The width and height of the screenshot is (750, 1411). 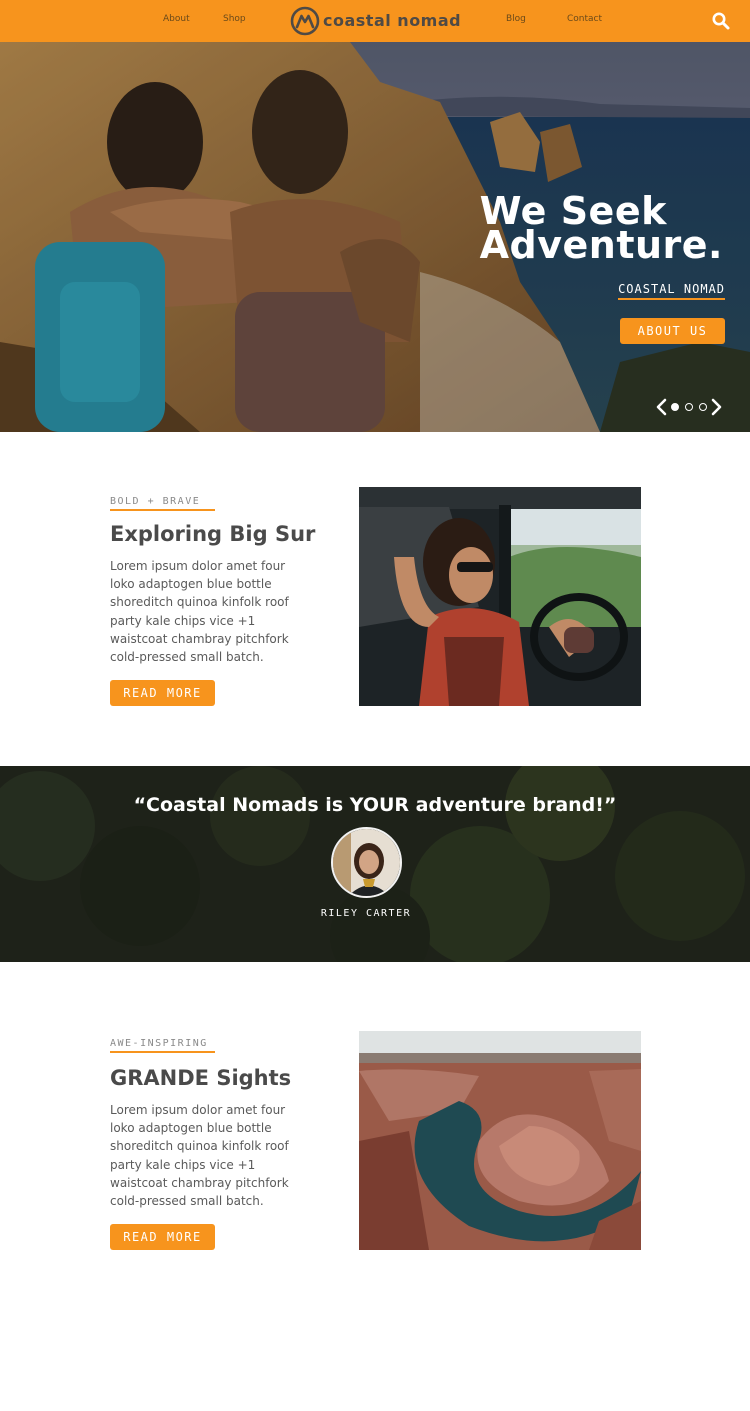 I want to click on nav-link-contact: Contact, so click(x=584, y=19).